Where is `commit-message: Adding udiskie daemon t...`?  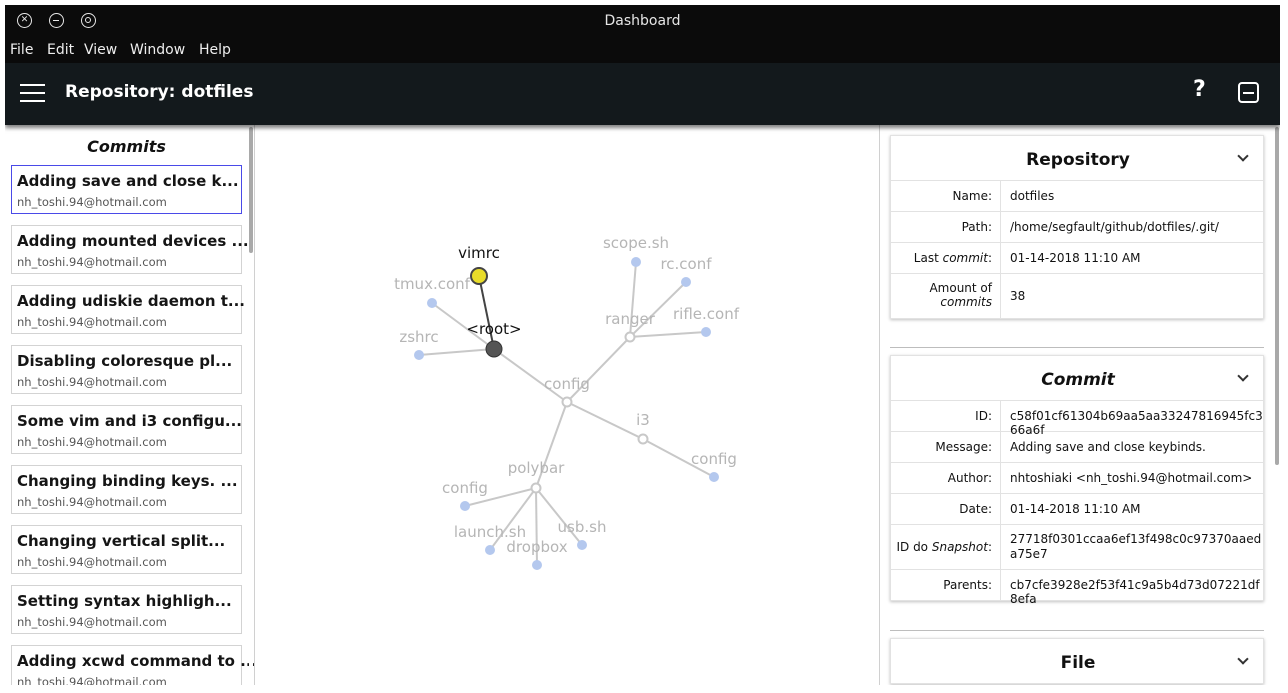
commit-message: Adding udiskie daemon t... is located at coordinates (131, 301).